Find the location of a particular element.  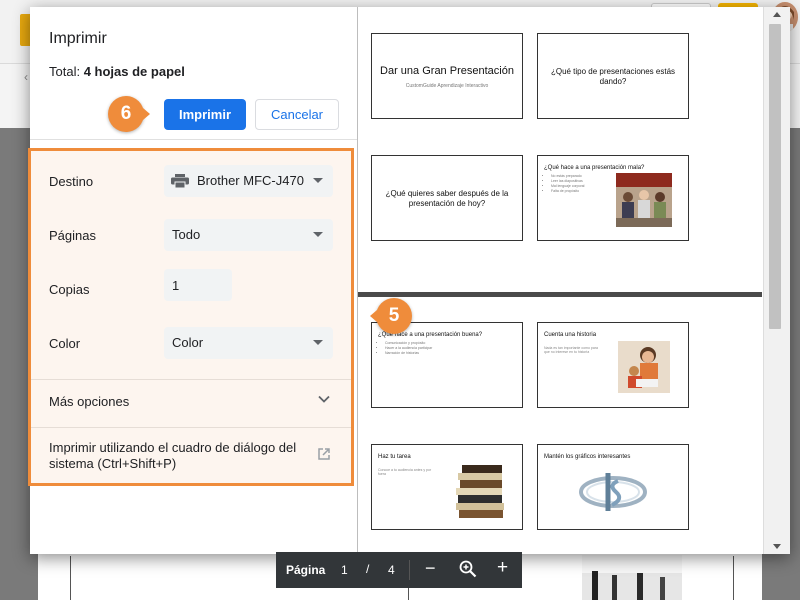

step-5-callout: 5 is located at coordinates (391, 316).